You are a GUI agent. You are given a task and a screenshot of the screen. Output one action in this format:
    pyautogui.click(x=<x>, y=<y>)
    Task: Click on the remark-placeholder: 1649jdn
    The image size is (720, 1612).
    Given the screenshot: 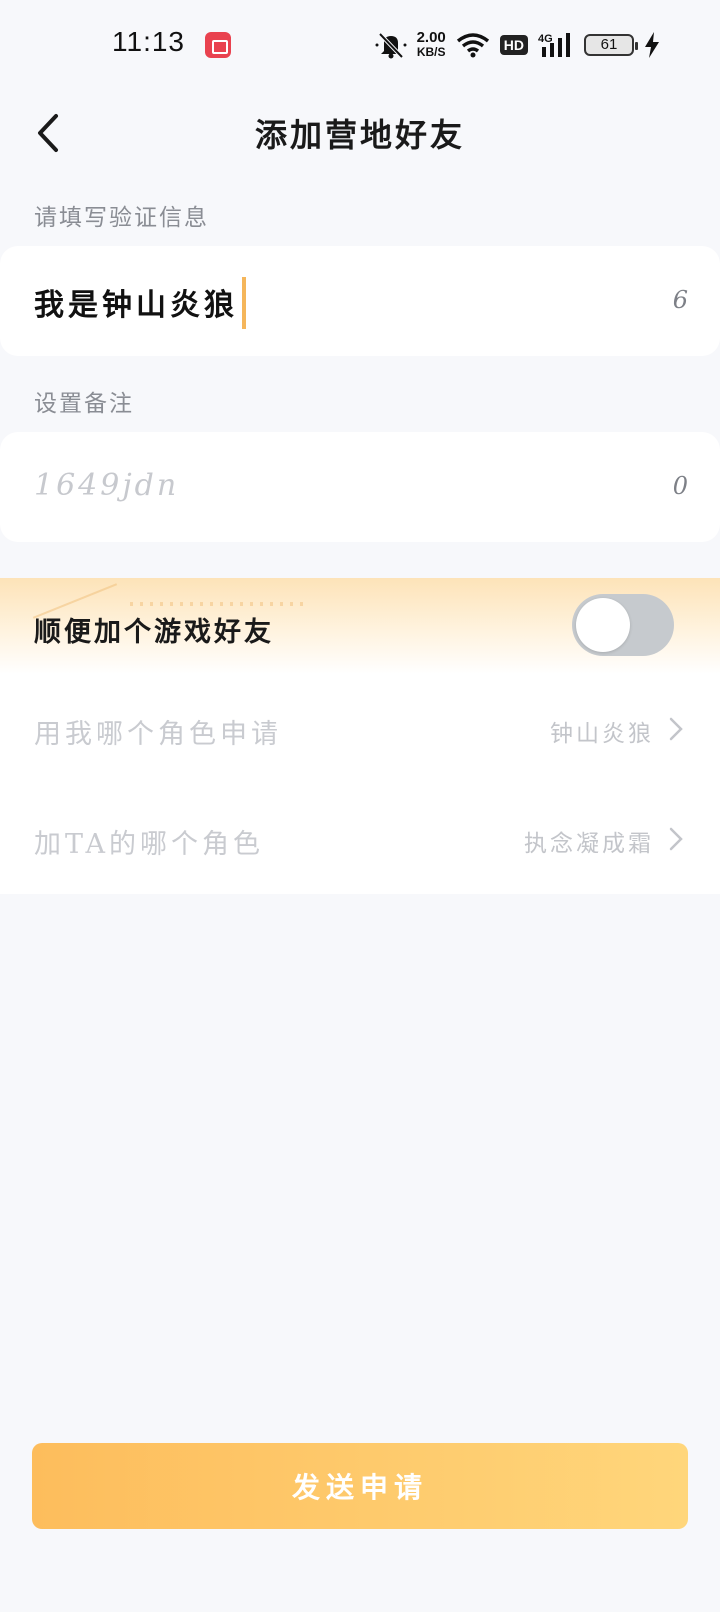 What is the action you would take?
    pyautogui.click(x=107, y=485)
    